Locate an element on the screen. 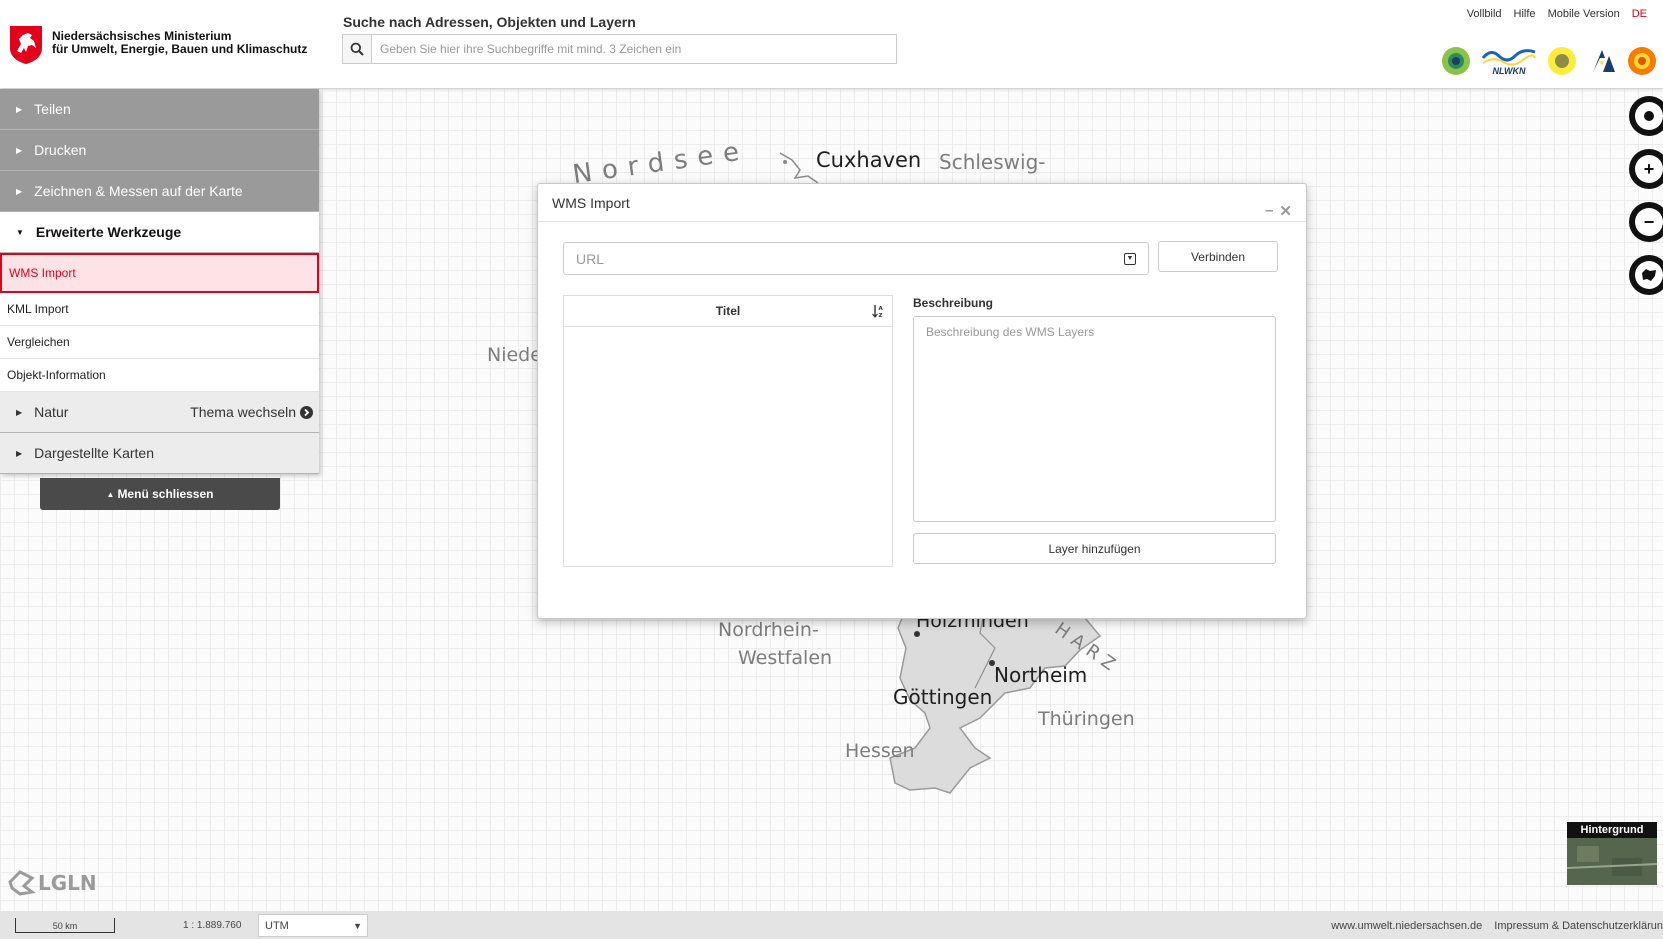 The image size is (1663, 939). mobile-version-link: Mobile Version is located at coordinates (1584, 14).